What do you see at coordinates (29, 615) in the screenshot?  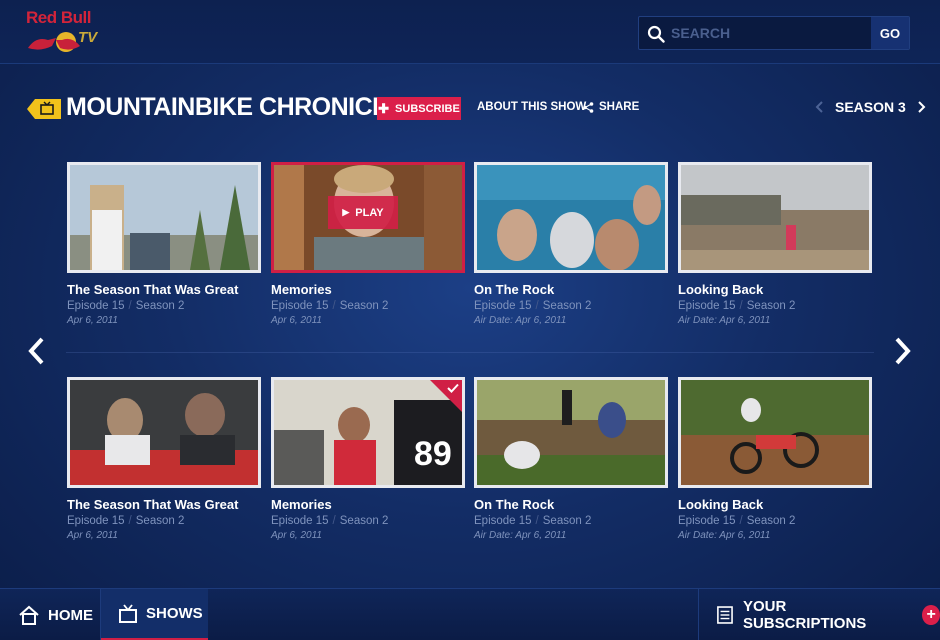 I see `home-icon` at bounding box center [29, 615].